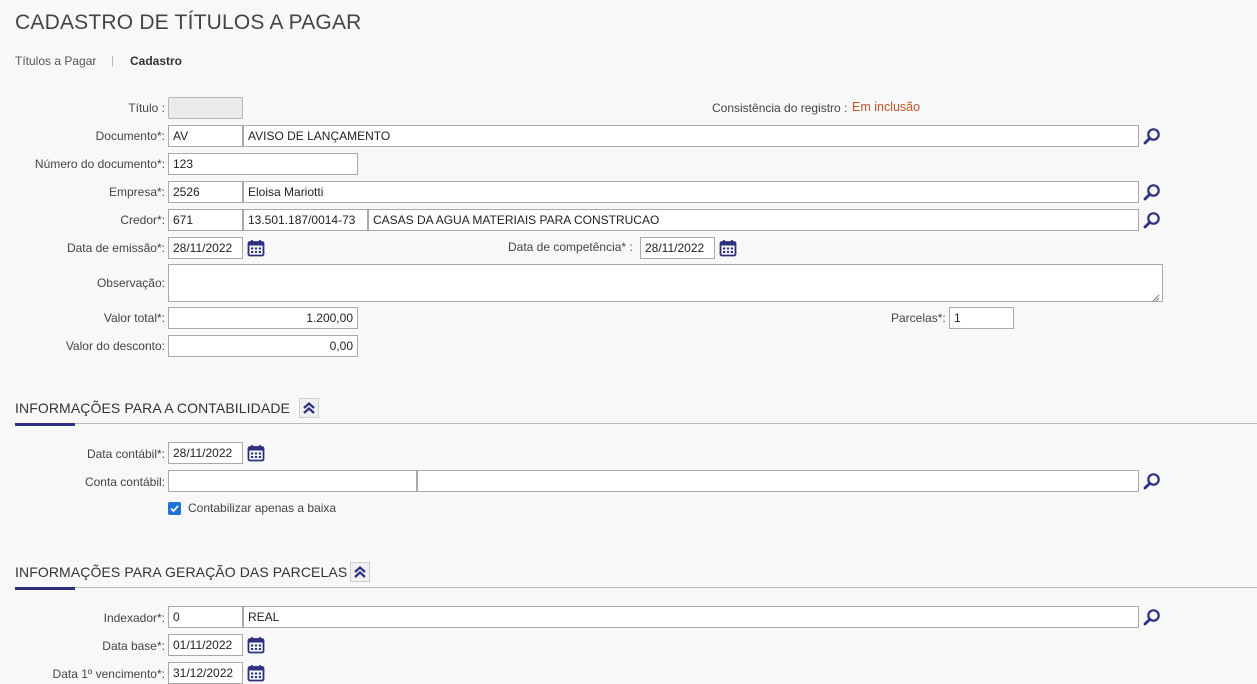 This screenshot has height=684, width=1257. What do you see at coordinates (205, 108) in the screenshot?
I see `titulo-field` at bounding box center [205, 108].